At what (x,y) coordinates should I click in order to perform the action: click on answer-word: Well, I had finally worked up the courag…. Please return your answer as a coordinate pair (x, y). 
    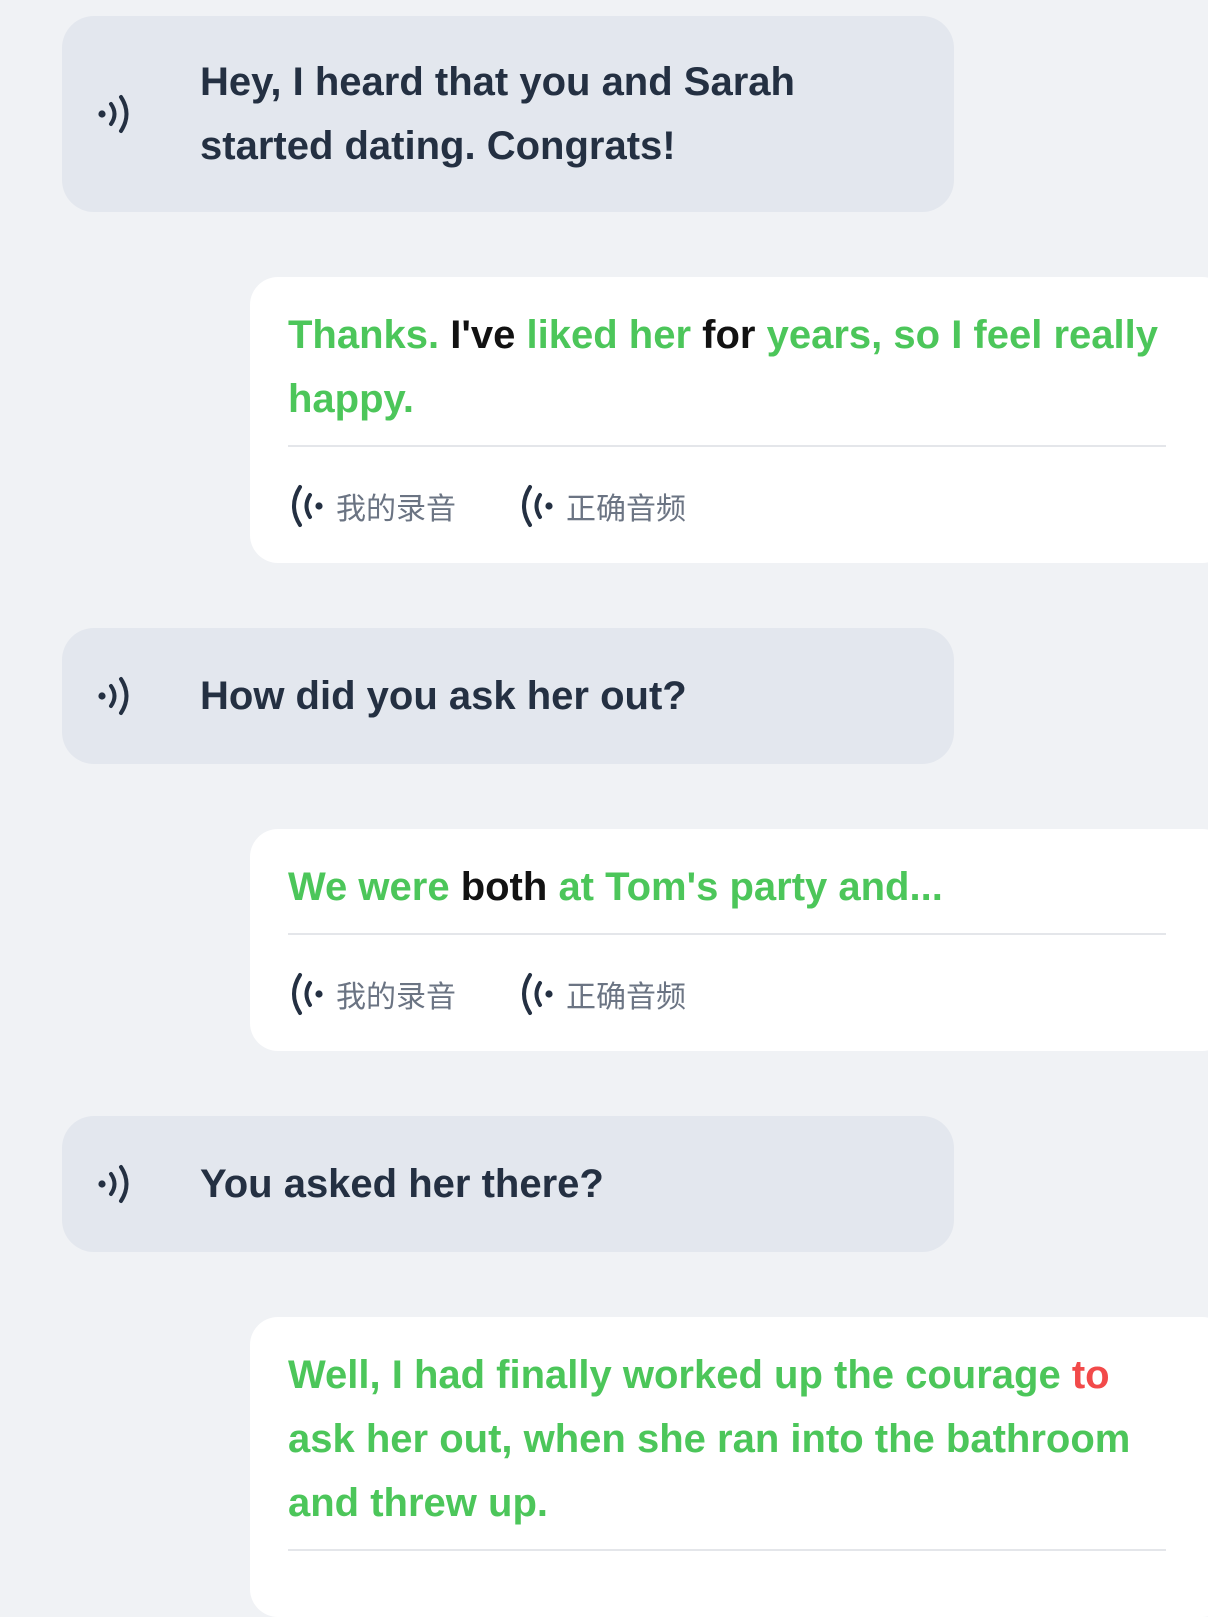
    Looking at the image, I should click on (674, 1375).